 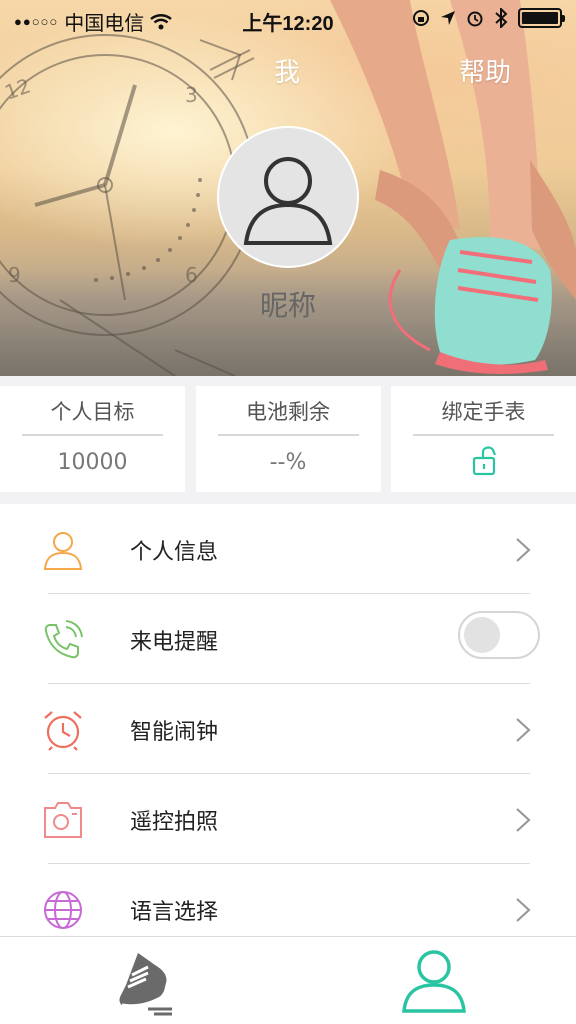 What do you see at coordinates (174, 642) in the screenshot?
I see `menu-item-label: 来电提醒` at bounding box center [174, 642].